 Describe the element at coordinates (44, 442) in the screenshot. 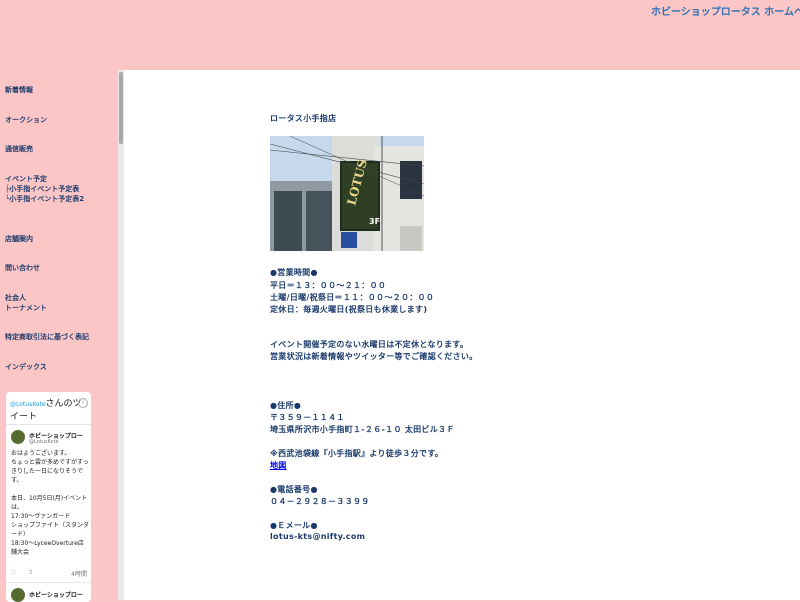

I see `tweet-author-handle: @LotusKote` at that location.